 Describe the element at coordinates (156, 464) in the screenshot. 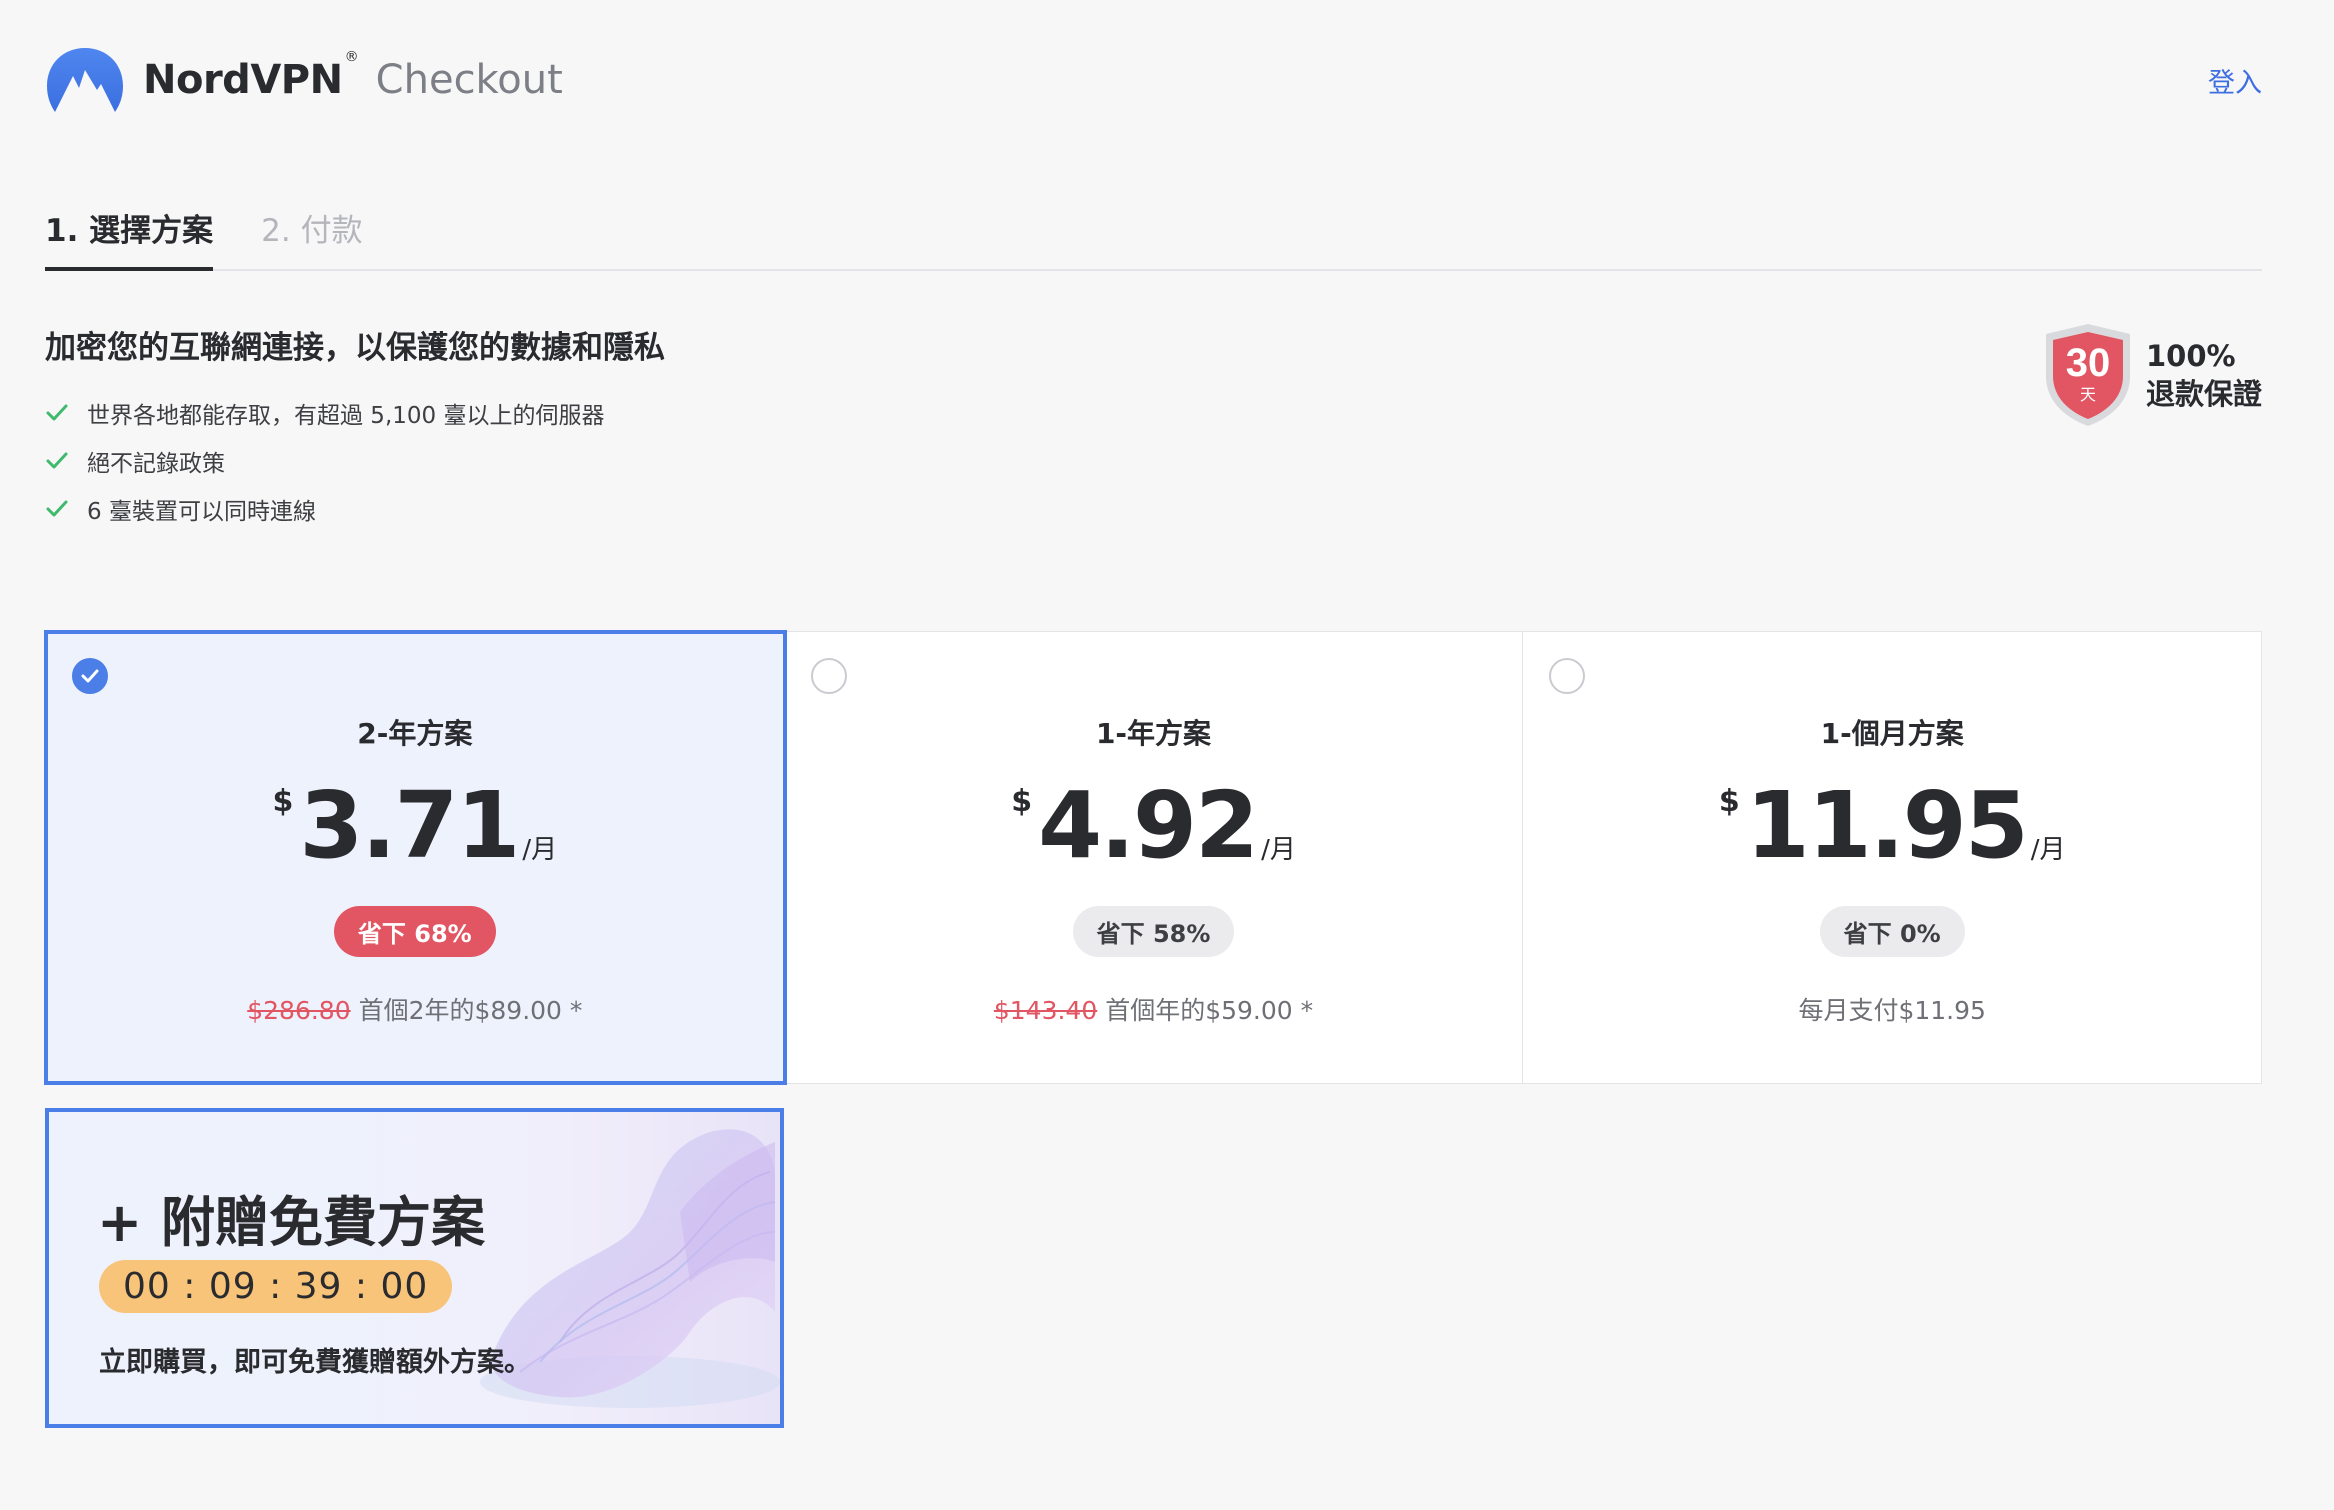

I see `feature-text: 絕不記錄政策` at that location.